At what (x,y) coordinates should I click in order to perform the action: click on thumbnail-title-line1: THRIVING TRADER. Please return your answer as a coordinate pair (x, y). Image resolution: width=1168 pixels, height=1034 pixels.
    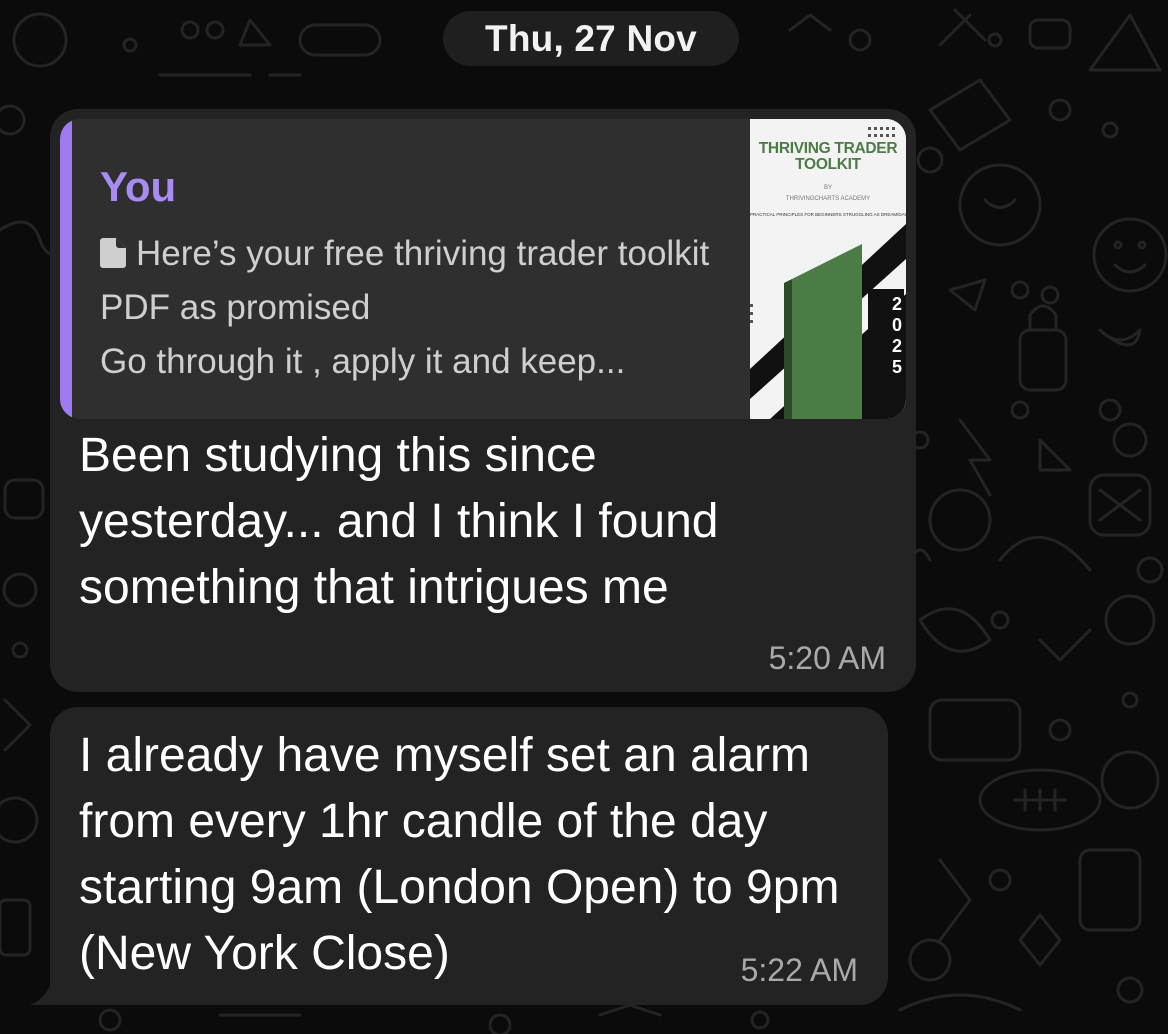
    Looking at the image, I should click on (828, 148).